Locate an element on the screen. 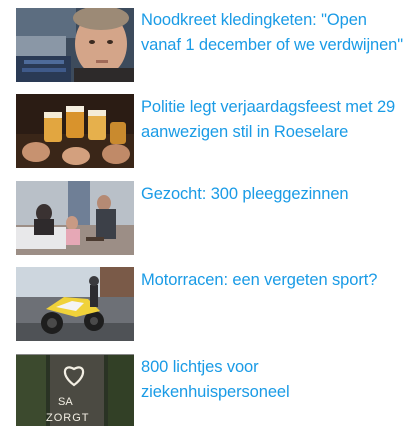  candle-text-zorgt: ZORGT is located at coordinates (68, 418).